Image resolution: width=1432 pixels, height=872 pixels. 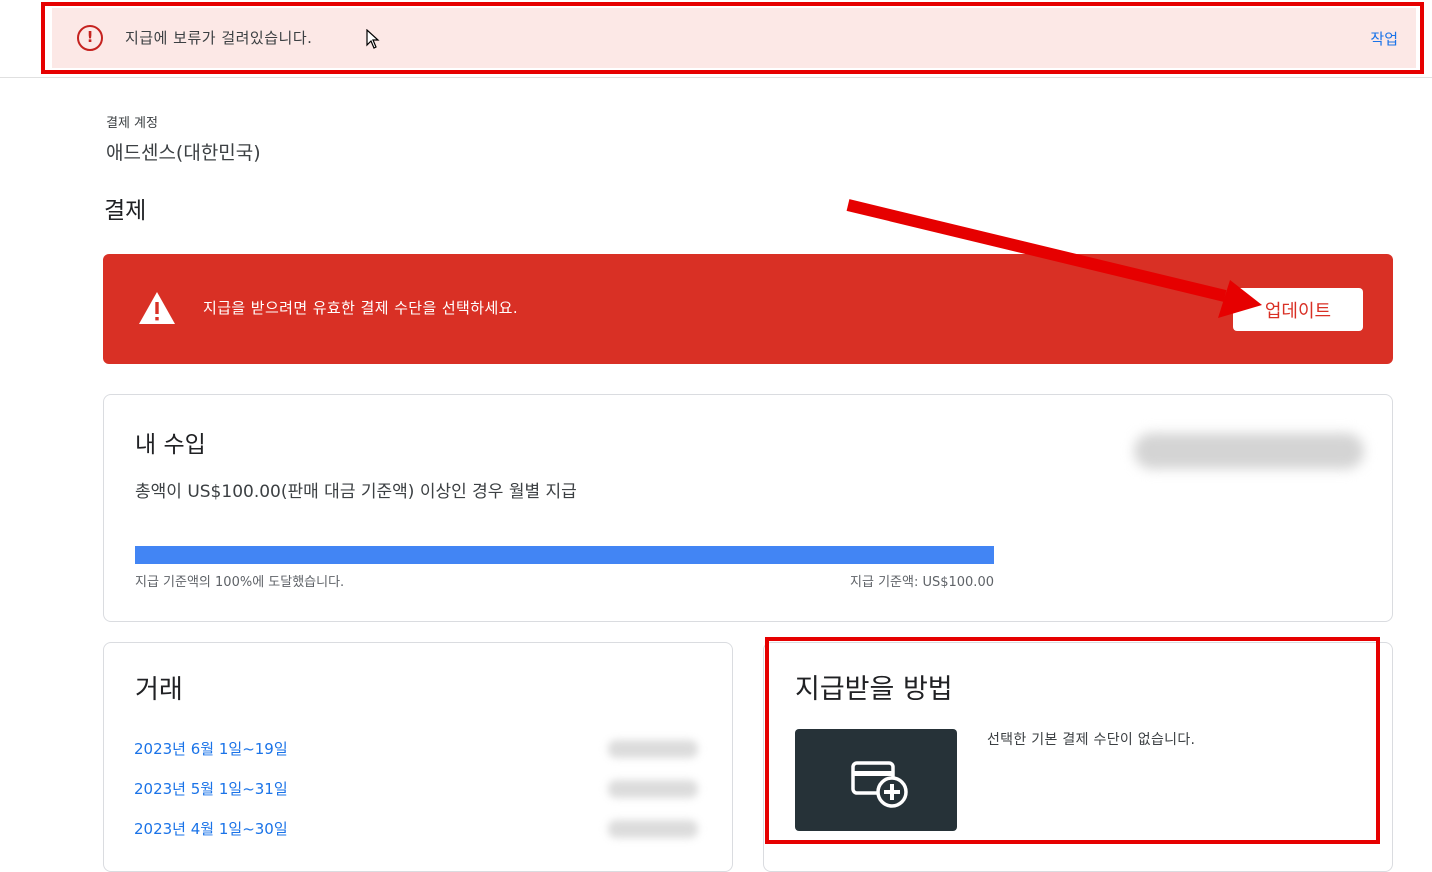 What do you see at coordinates (419, 830) in the screenshot?
I see `transaction-row: 2023년 4월 1일~30일` at bounding box center [419, 830].